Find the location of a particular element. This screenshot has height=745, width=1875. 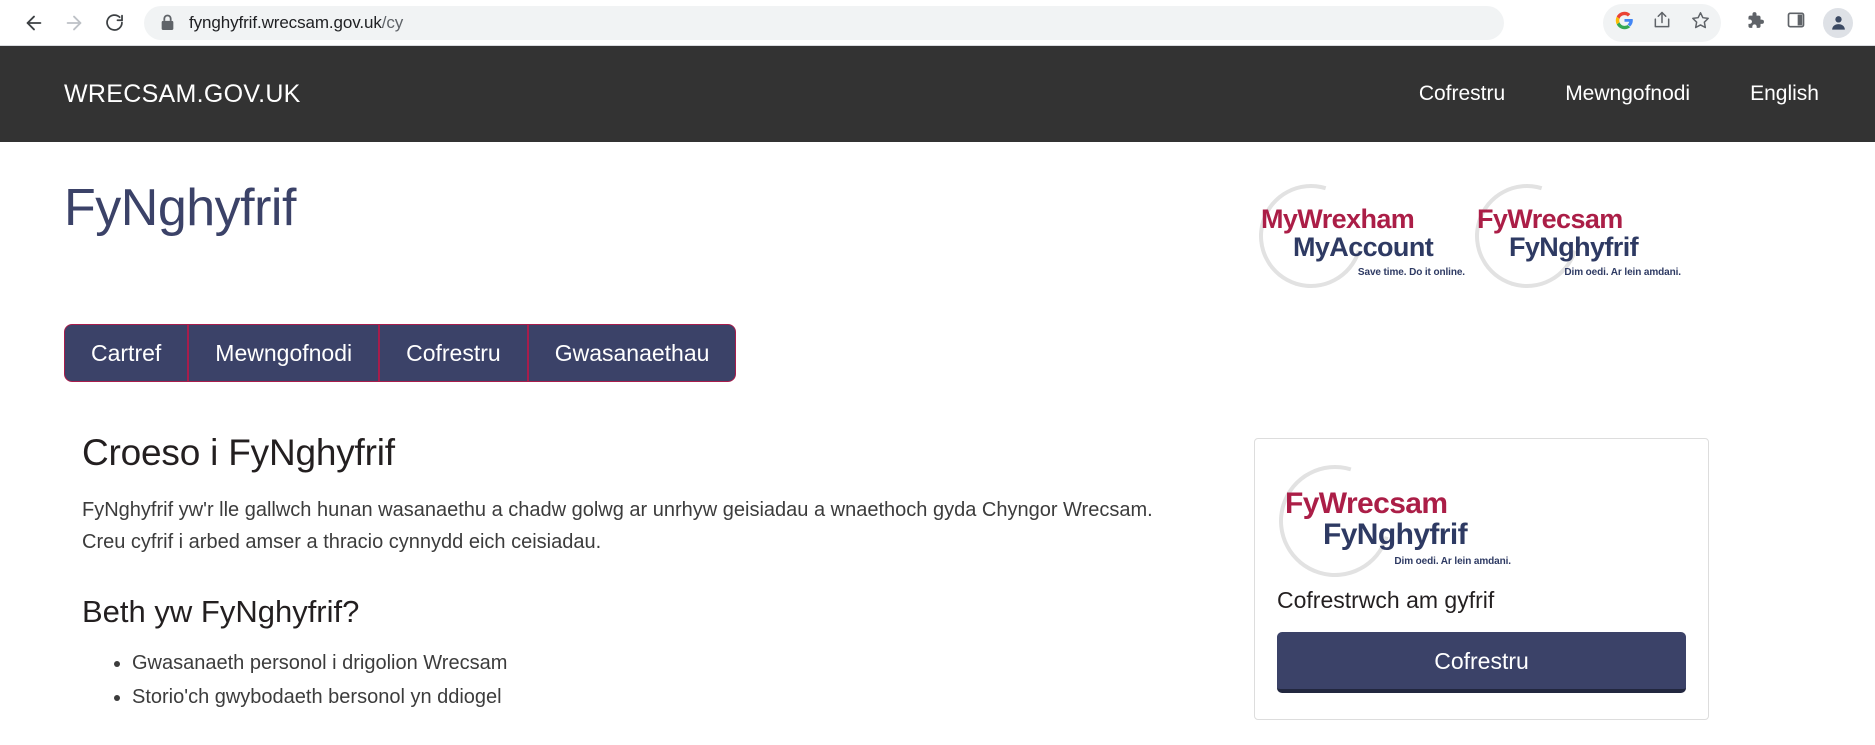

logo-line2: MyAccount is located at coordinates (1363, 247).